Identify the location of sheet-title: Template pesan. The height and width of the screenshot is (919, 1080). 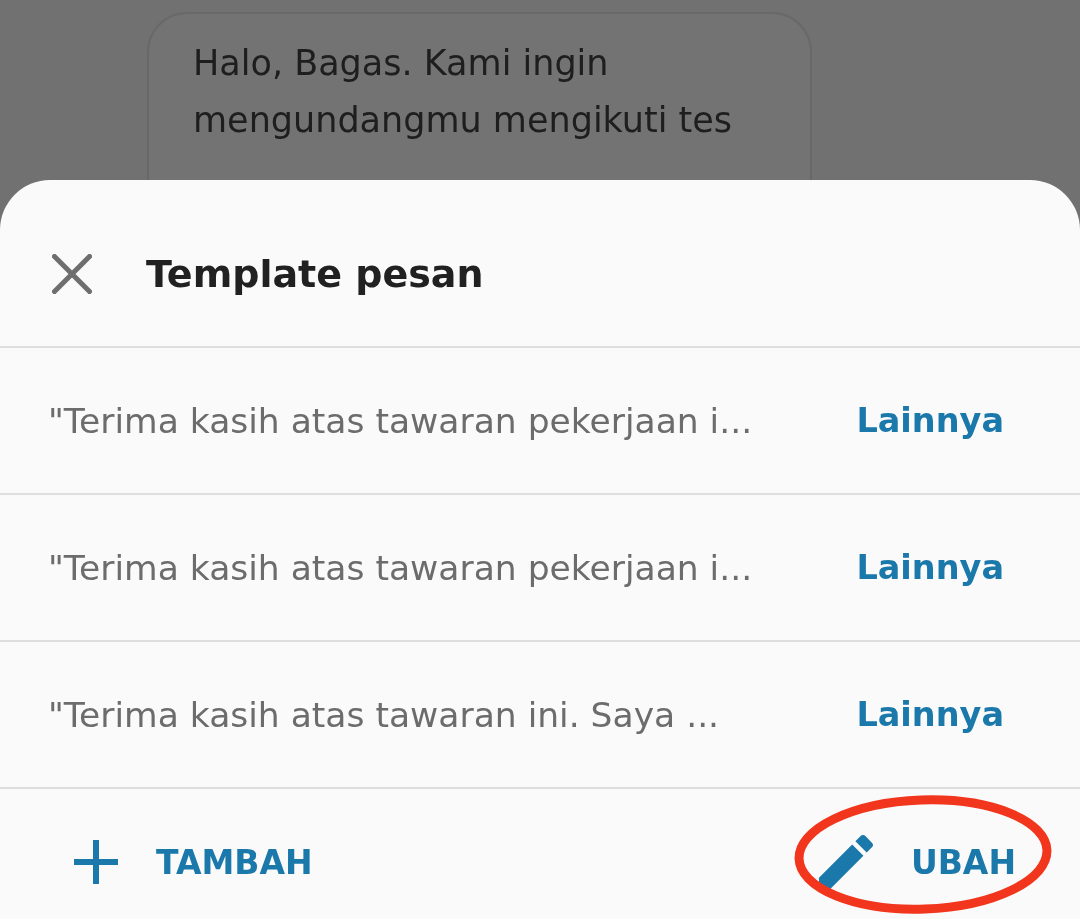
(315, 274).